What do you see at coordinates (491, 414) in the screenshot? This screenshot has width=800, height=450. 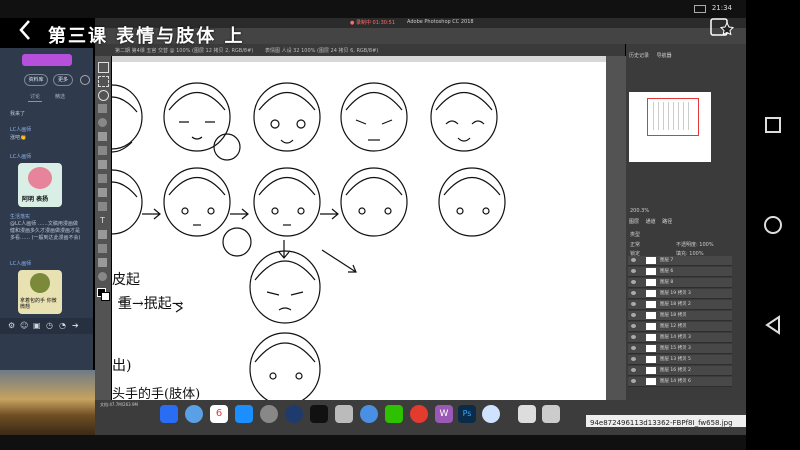 I see `qq-browser-icon` at bounding box center [491, 414].